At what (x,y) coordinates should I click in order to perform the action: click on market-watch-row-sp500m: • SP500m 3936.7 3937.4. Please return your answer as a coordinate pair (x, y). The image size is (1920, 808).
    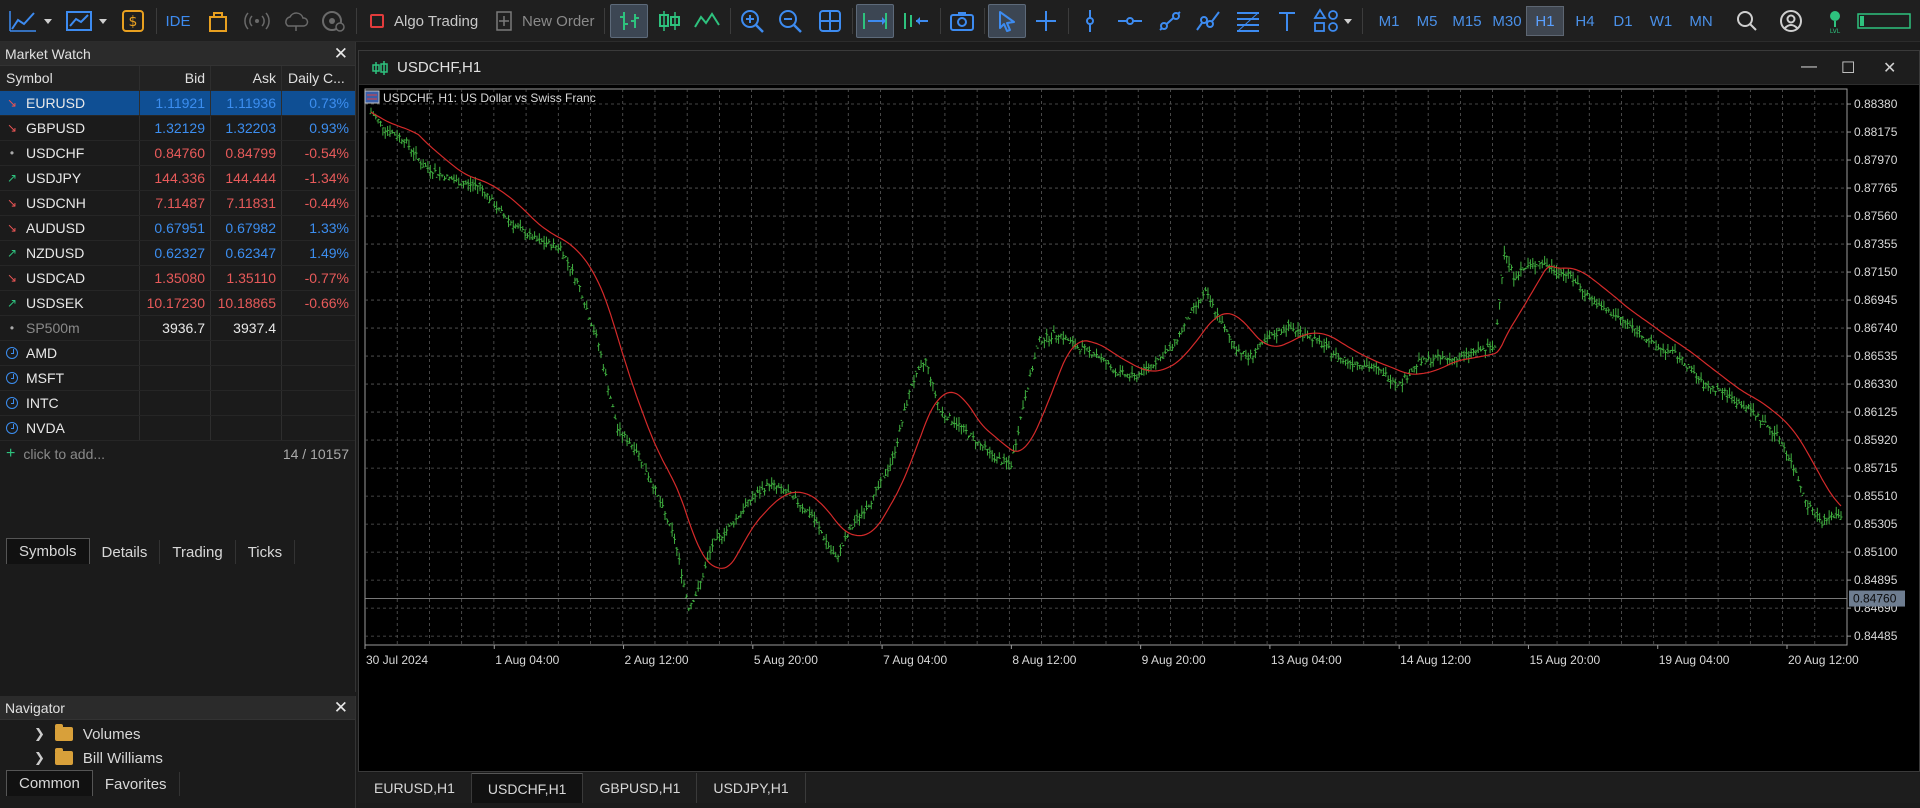
    Looking at the image, I should click on (177, 328).